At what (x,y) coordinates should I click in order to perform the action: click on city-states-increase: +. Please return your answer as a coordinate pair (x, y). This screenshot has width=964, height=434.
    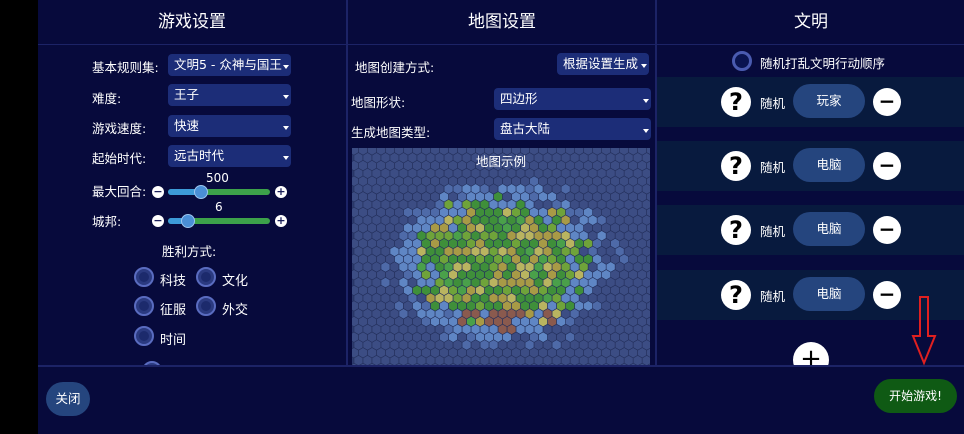
    Looking at the image, I should click on (281, 221).